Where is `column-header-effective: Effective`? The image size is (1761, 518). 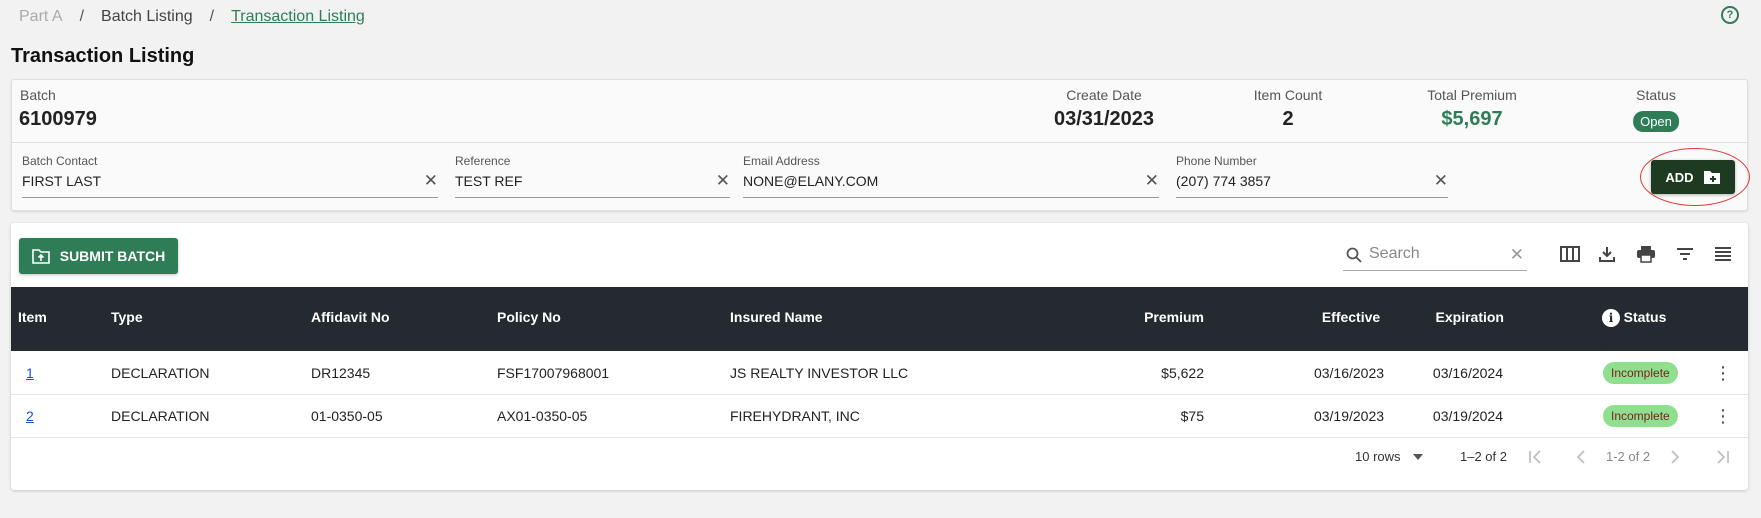 column-header-effective: Effective is located at coordinates (1351, 317).